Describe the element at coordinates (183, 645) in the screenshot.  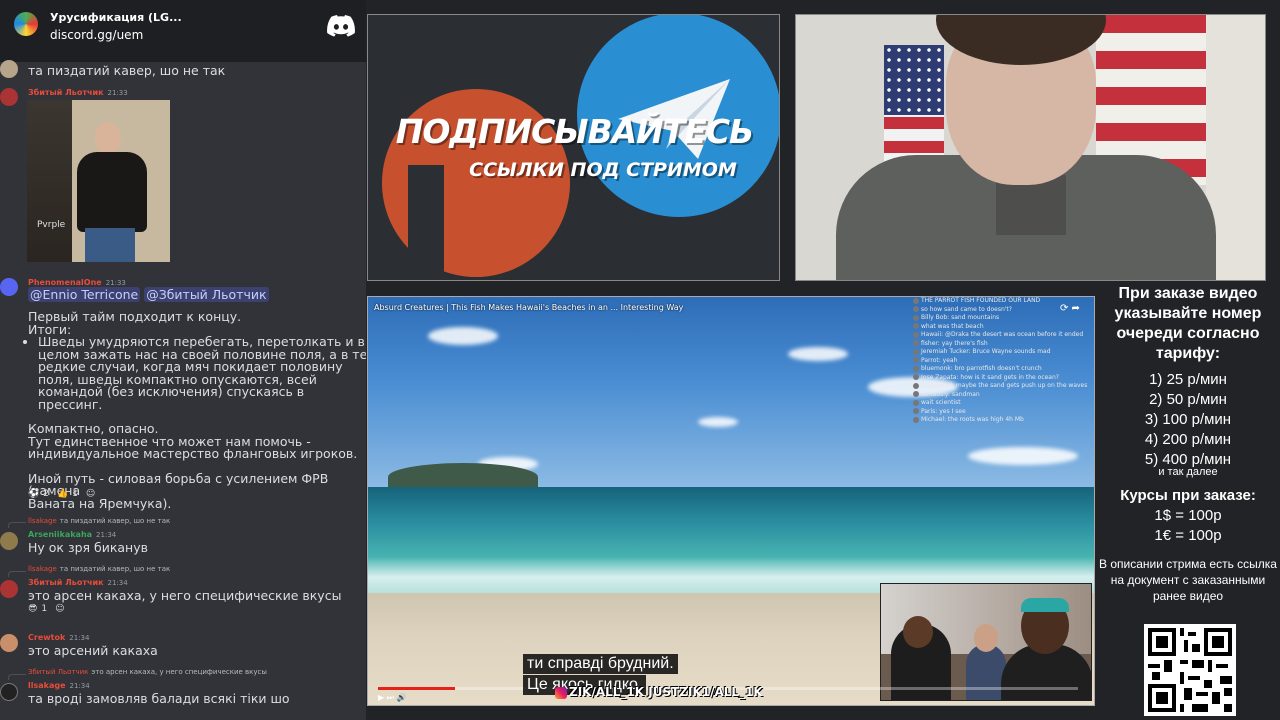
I see `chat-message: Crewtok 21:34 это арсений какаха` at that location.